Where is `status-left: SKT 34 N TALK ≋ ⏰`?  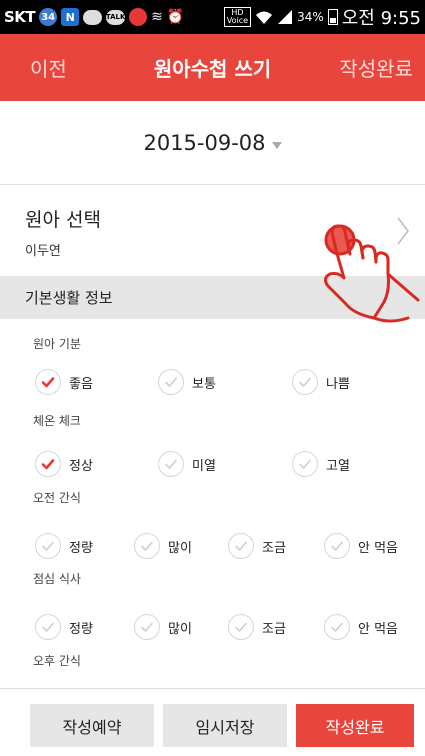 status-left: SKT 34 N TALK ≋ ⏰ is located at coordinates (94, 17).